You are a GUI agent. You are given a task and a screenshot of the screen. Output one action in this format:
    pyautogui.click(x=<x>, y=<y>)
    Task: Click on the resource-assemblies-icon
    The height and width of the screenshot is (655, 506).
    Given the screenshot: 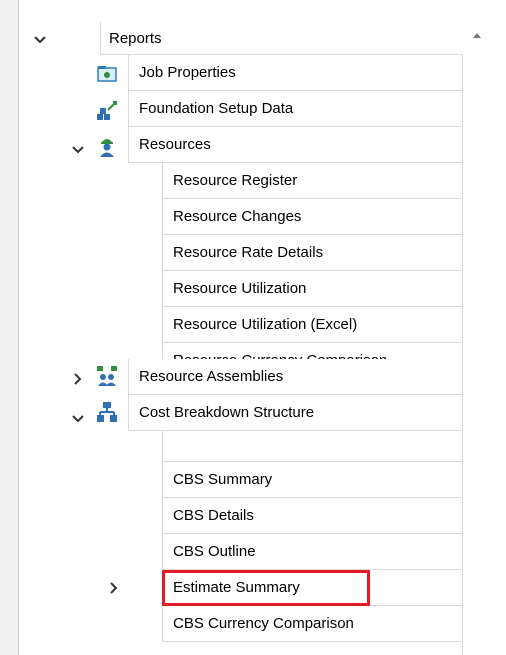 What is the action you would take?
    pyautogui.click(x=106, y=375)
    